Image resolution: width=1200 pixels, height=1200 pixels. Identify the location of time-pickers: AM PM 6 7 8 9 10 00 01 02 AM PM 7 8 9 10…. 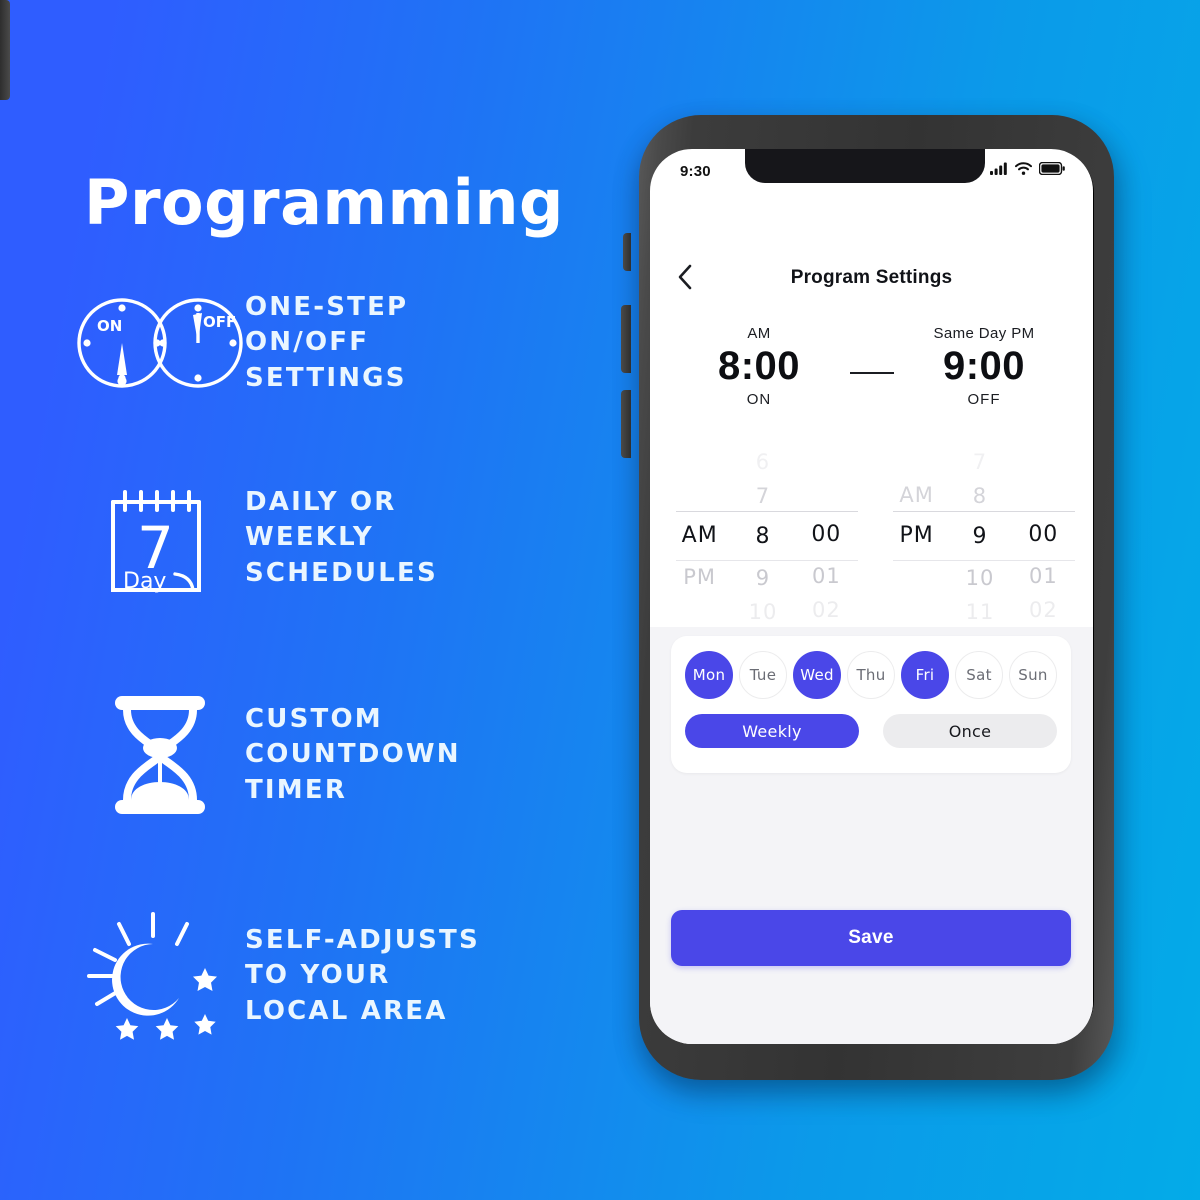
(871, 536).